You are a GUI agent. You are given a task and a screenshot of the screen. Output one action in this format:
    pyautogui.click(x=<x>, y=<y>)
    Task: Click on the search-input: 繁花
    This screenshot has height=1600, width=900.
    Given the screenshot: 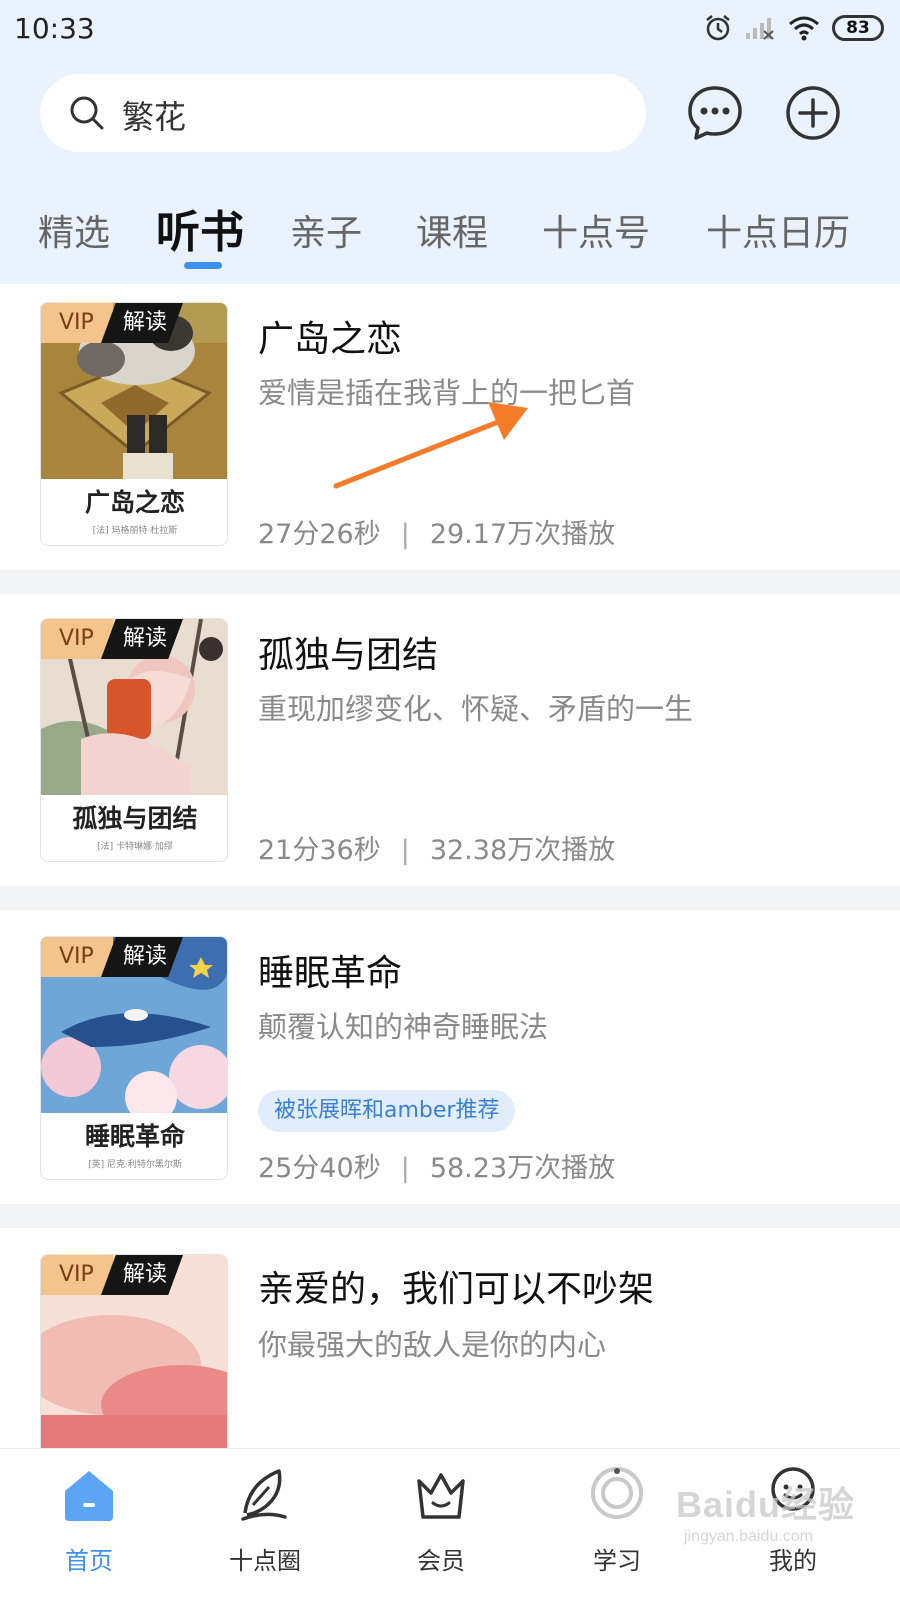 What is the action you would take?
    pyautogui.click(x=154, y=115)
    